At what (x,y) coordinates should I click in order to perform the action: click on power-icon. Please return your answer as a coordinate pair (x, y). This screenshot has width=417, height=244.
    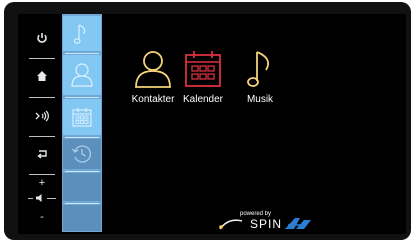
    Looking at the image, I should click on (42, 38).